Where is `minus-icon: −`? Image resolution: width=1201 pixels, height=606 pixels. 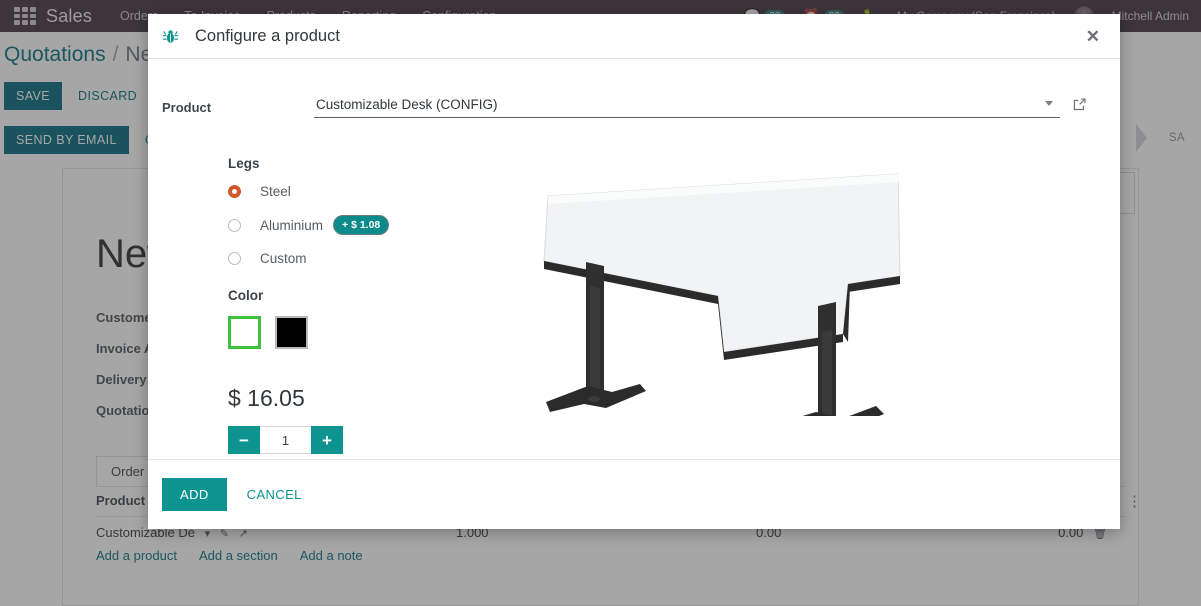
minus-icon: − is located at coordinates (244, 440).